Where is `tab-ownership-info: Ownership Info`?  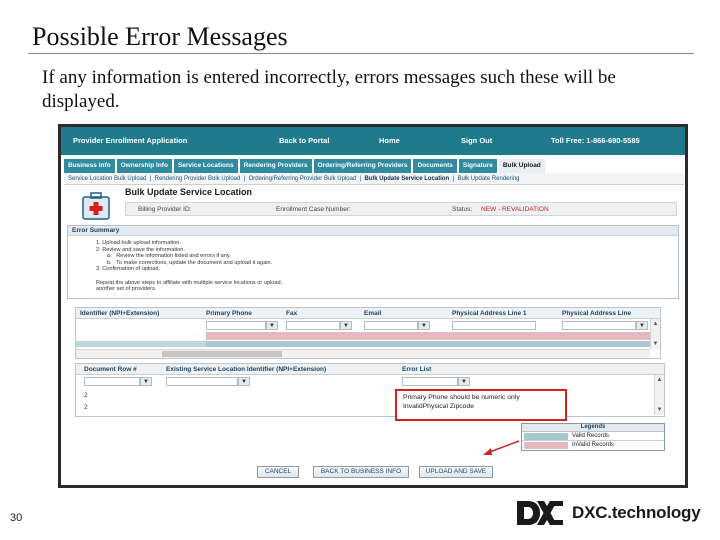
tab-ownership-info: Ownership Info is located at coordinates (144, 166).